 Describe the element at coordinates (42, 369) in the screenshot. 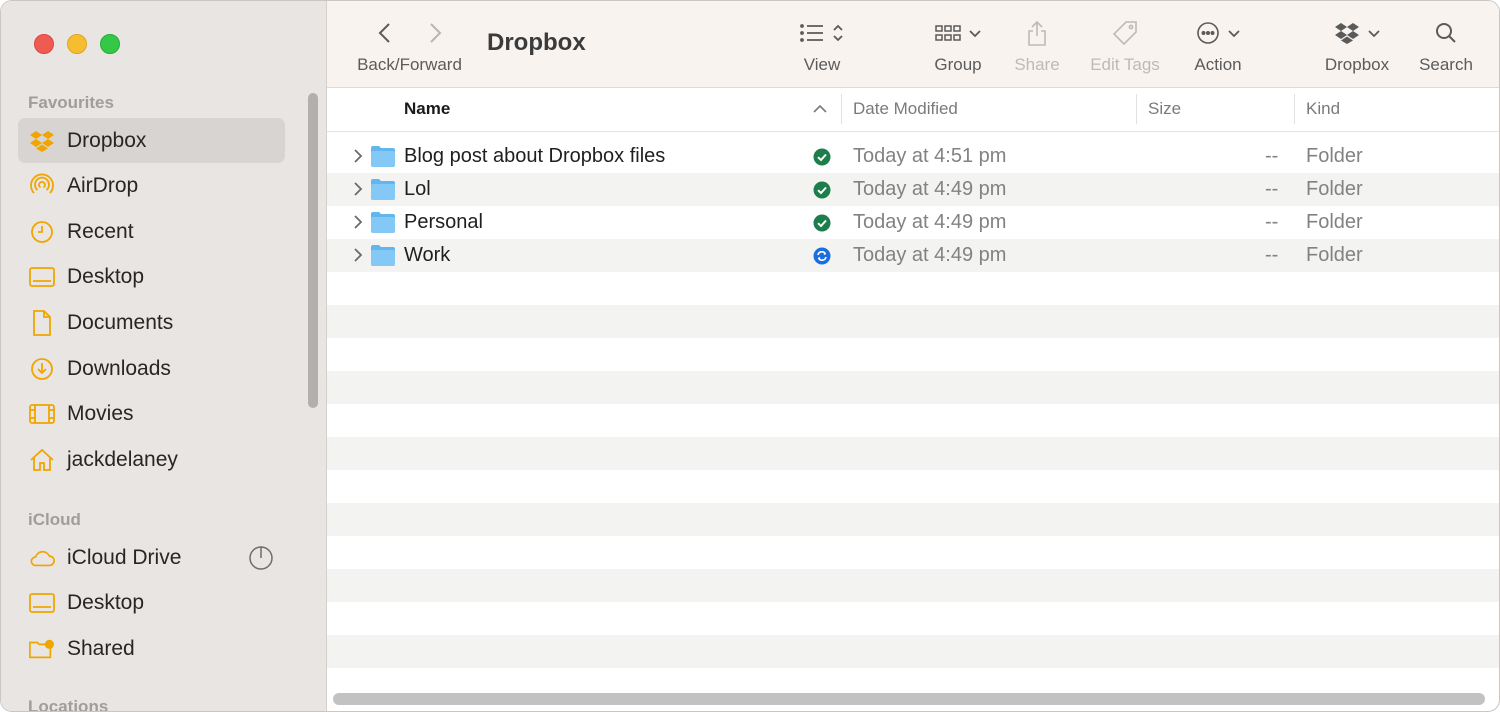

I see `download-icon` at that location.